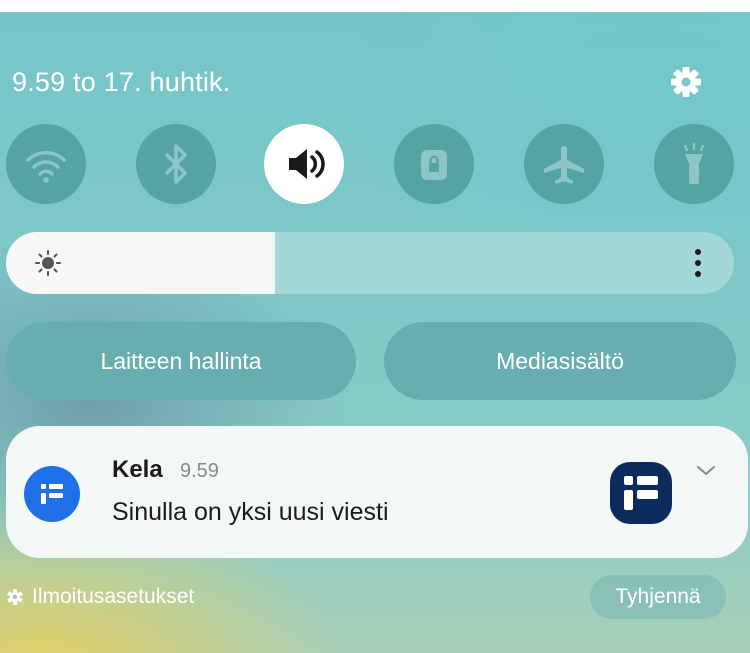 The width and height of the screenshot is (750, 653). What do you see at coordinates (370, 263) in the screenshot?
I see `brightness-slider` at bounding box center [370, 263].